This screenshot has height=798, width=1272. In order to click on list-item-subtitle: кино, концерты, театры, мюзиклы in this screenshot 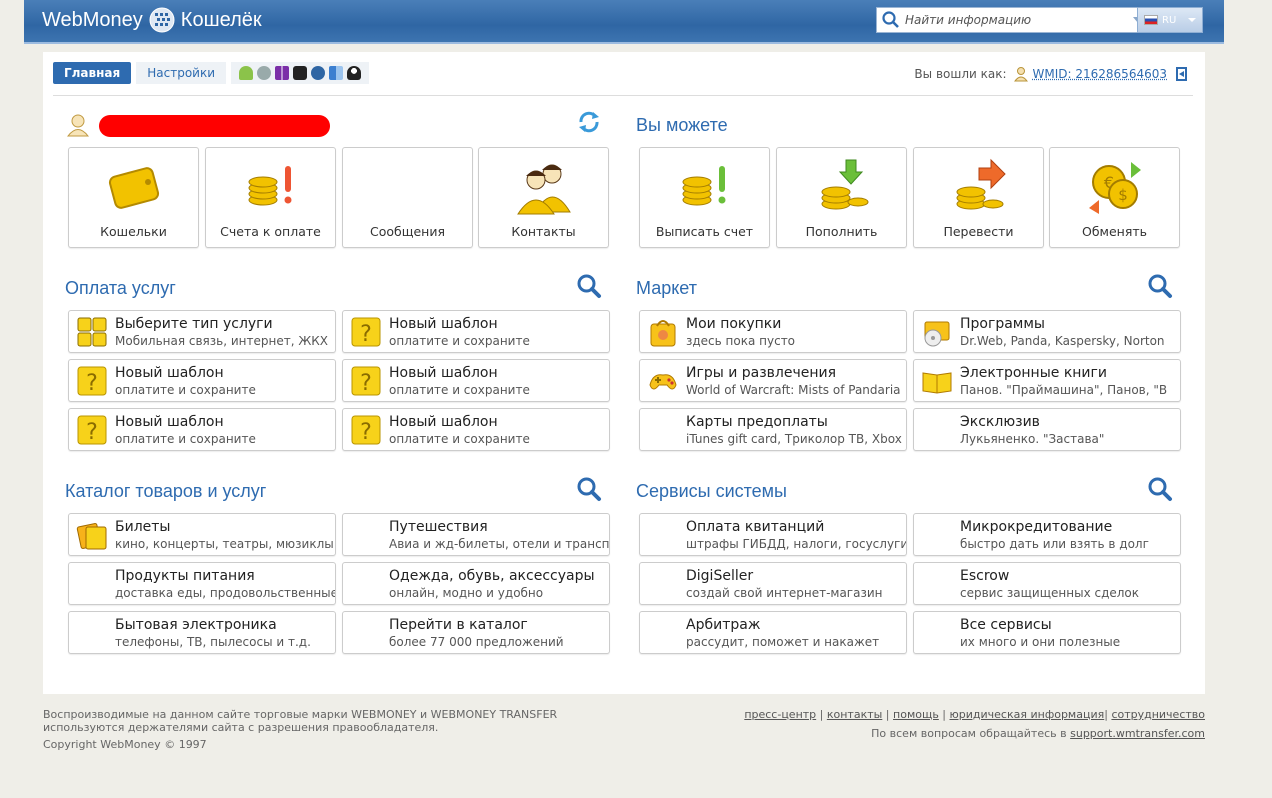, I will do `click(224, 544)`.